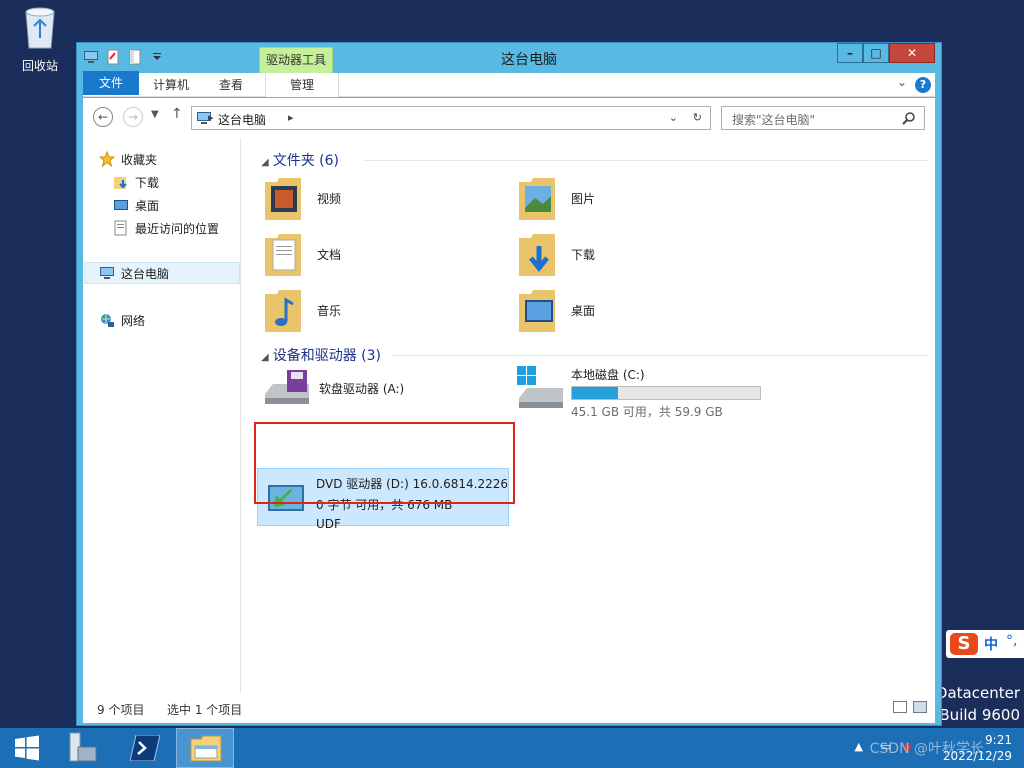 The height and width of the screenshot is (768, 1024). Describe the element at coordinates (697, 117) in the screenshot. I see `refresh-icon: ↻` at that location.